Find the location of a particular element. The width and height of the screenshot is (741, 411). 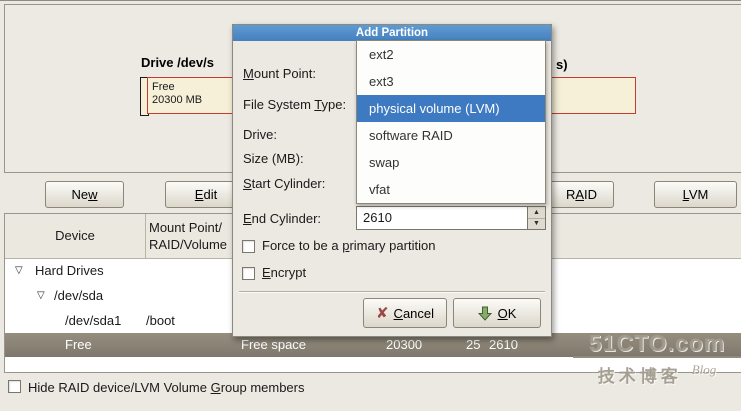

filesystem-type-label: File System Type: is located at coordinates (295, 104).